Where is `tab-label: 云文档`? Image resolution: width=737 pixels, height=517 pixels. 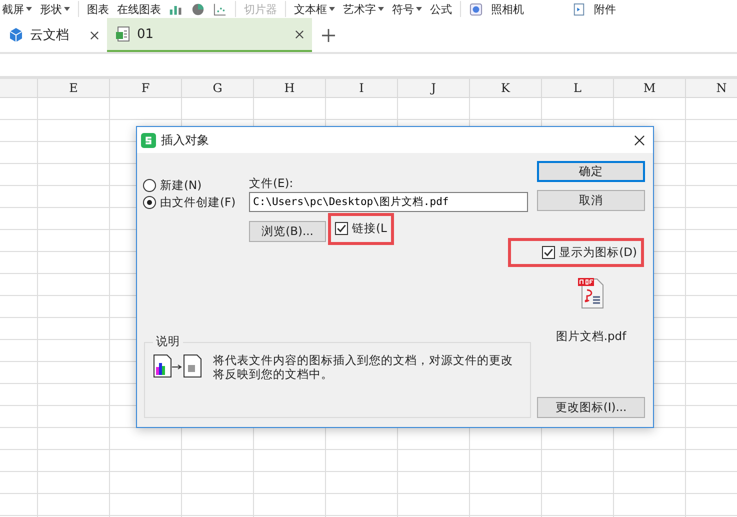
tab-label: 云文档 is located at coordinates (50, 35).